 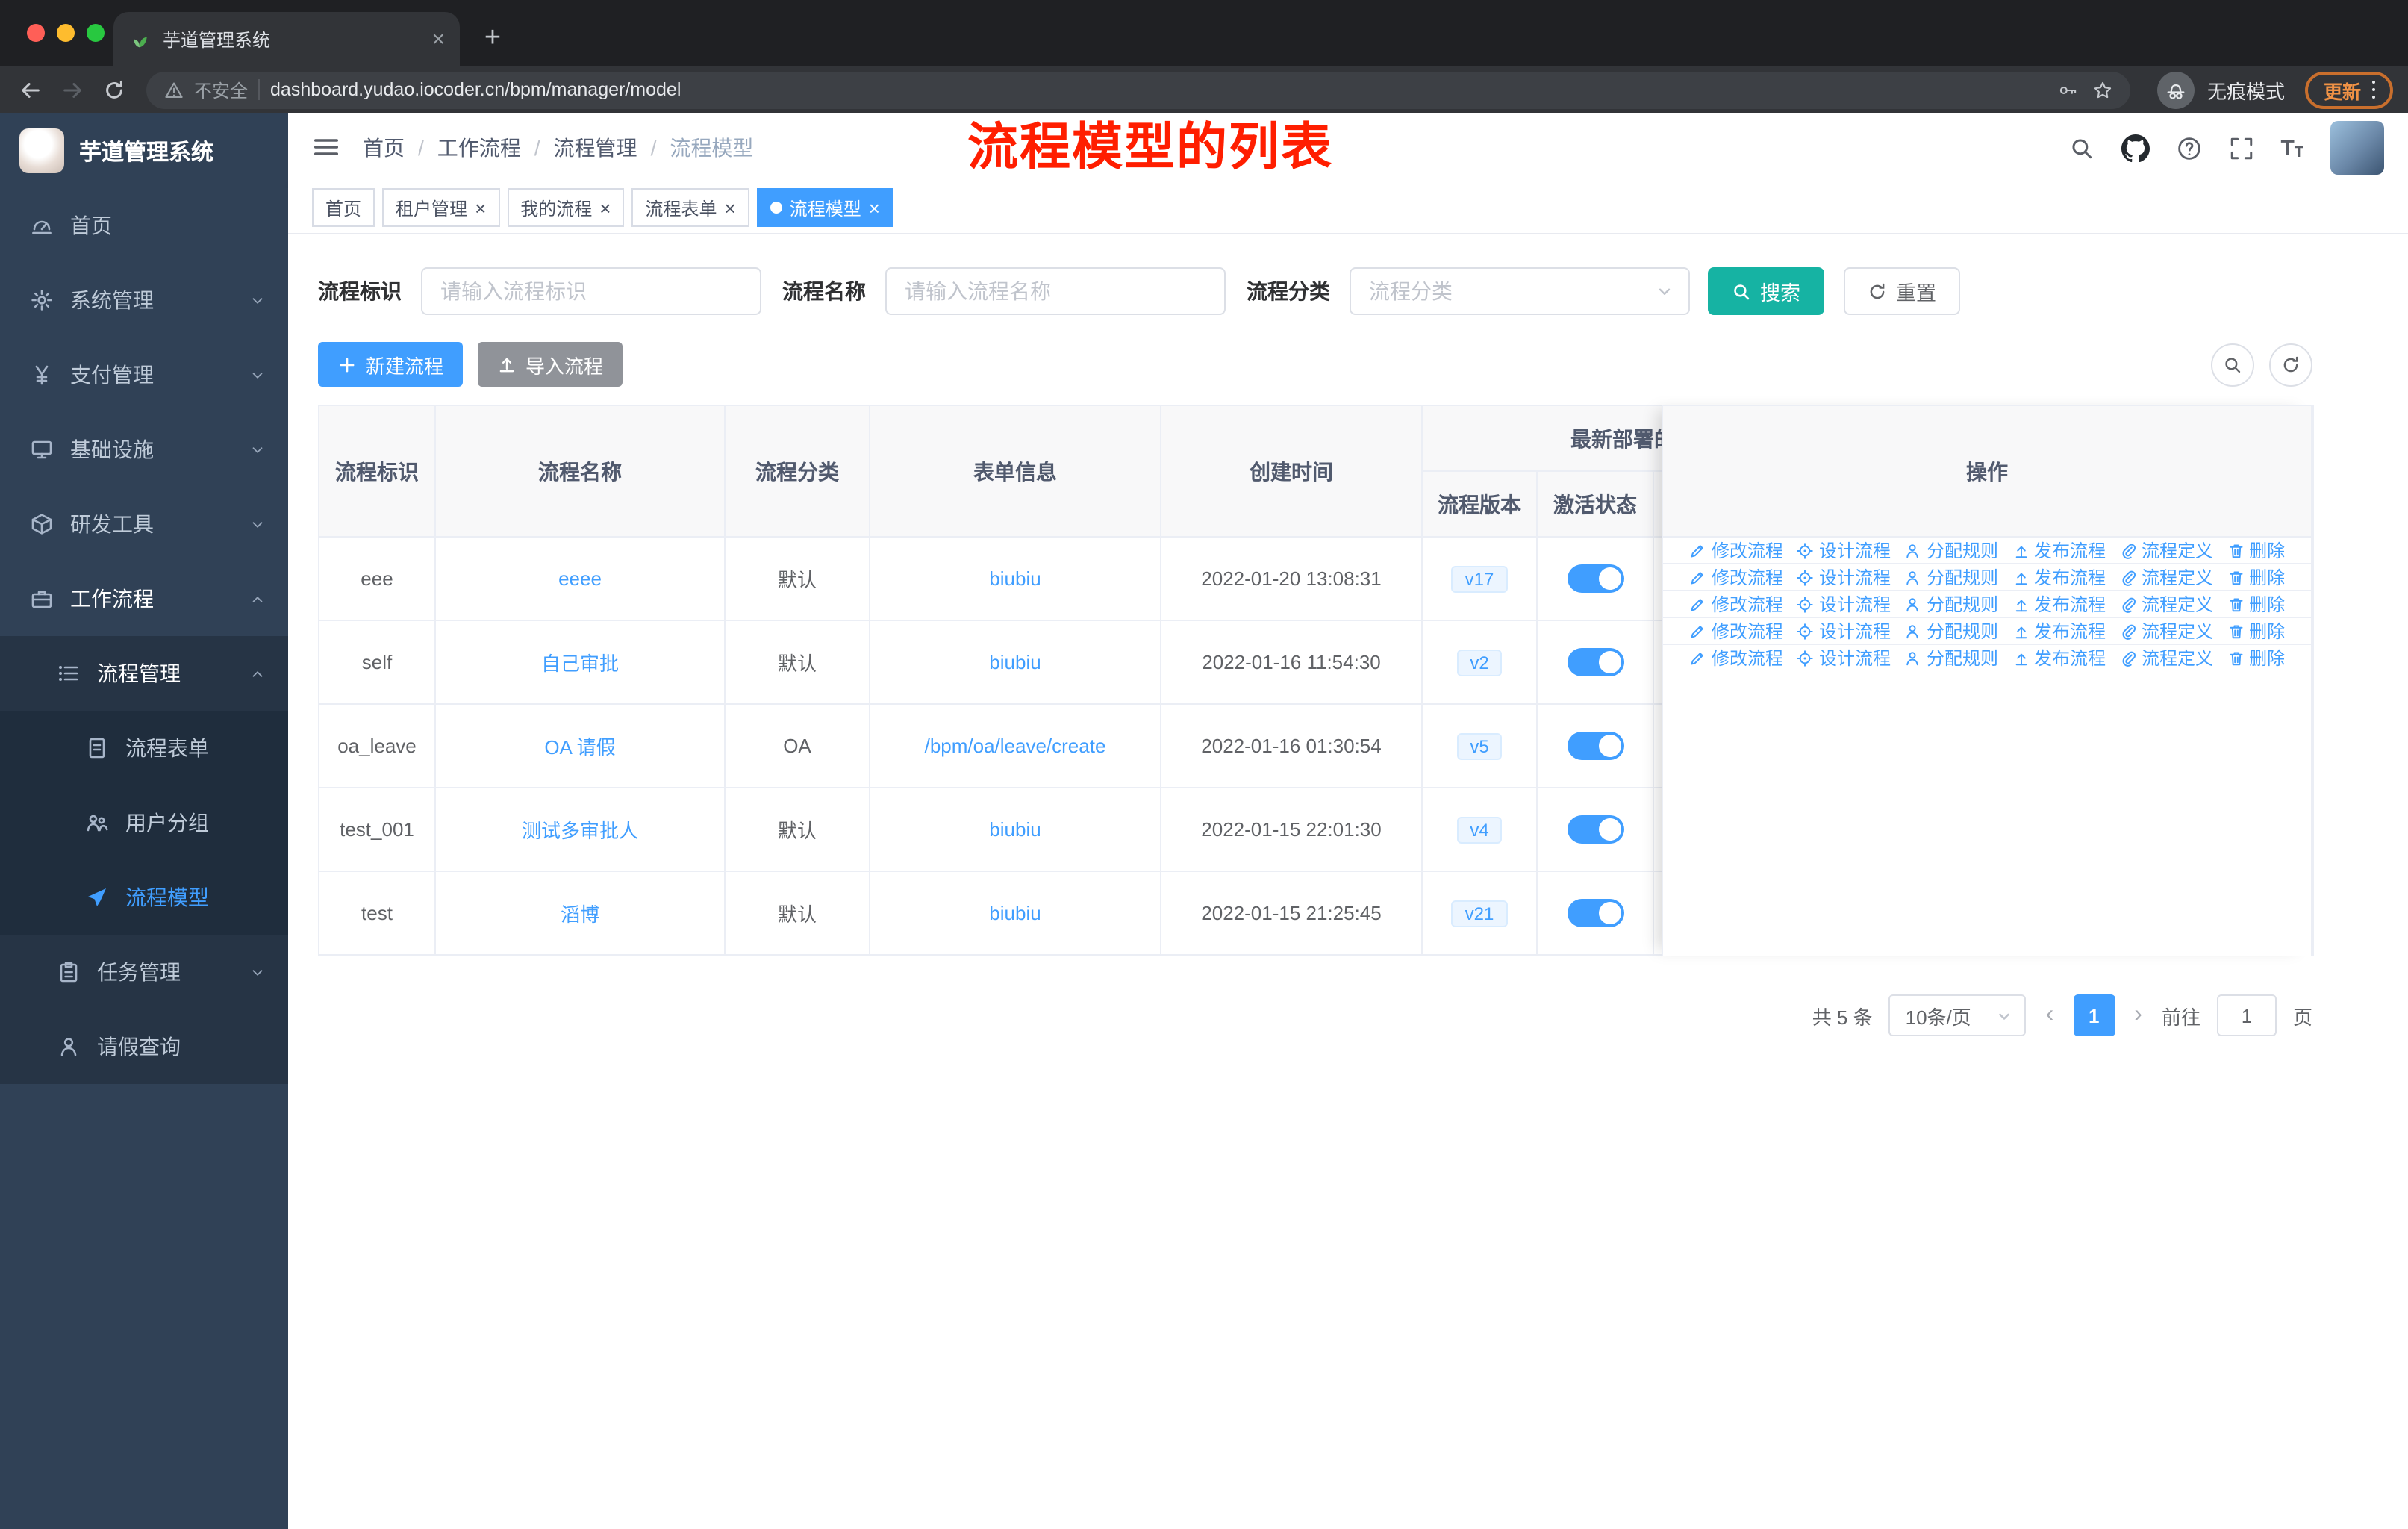 I want to click on incognito-badge: 无痕模式, so click(x=2221, y=89).